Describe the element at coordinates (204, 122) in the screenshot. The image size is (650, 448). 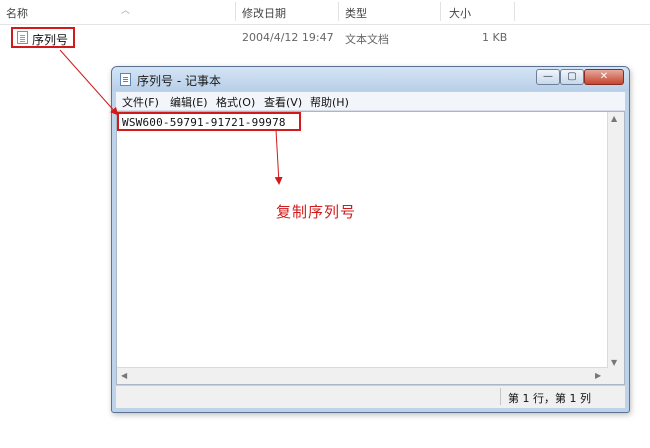
I see `serial-number-text: WSW600-59791-91721-99978` at that location.